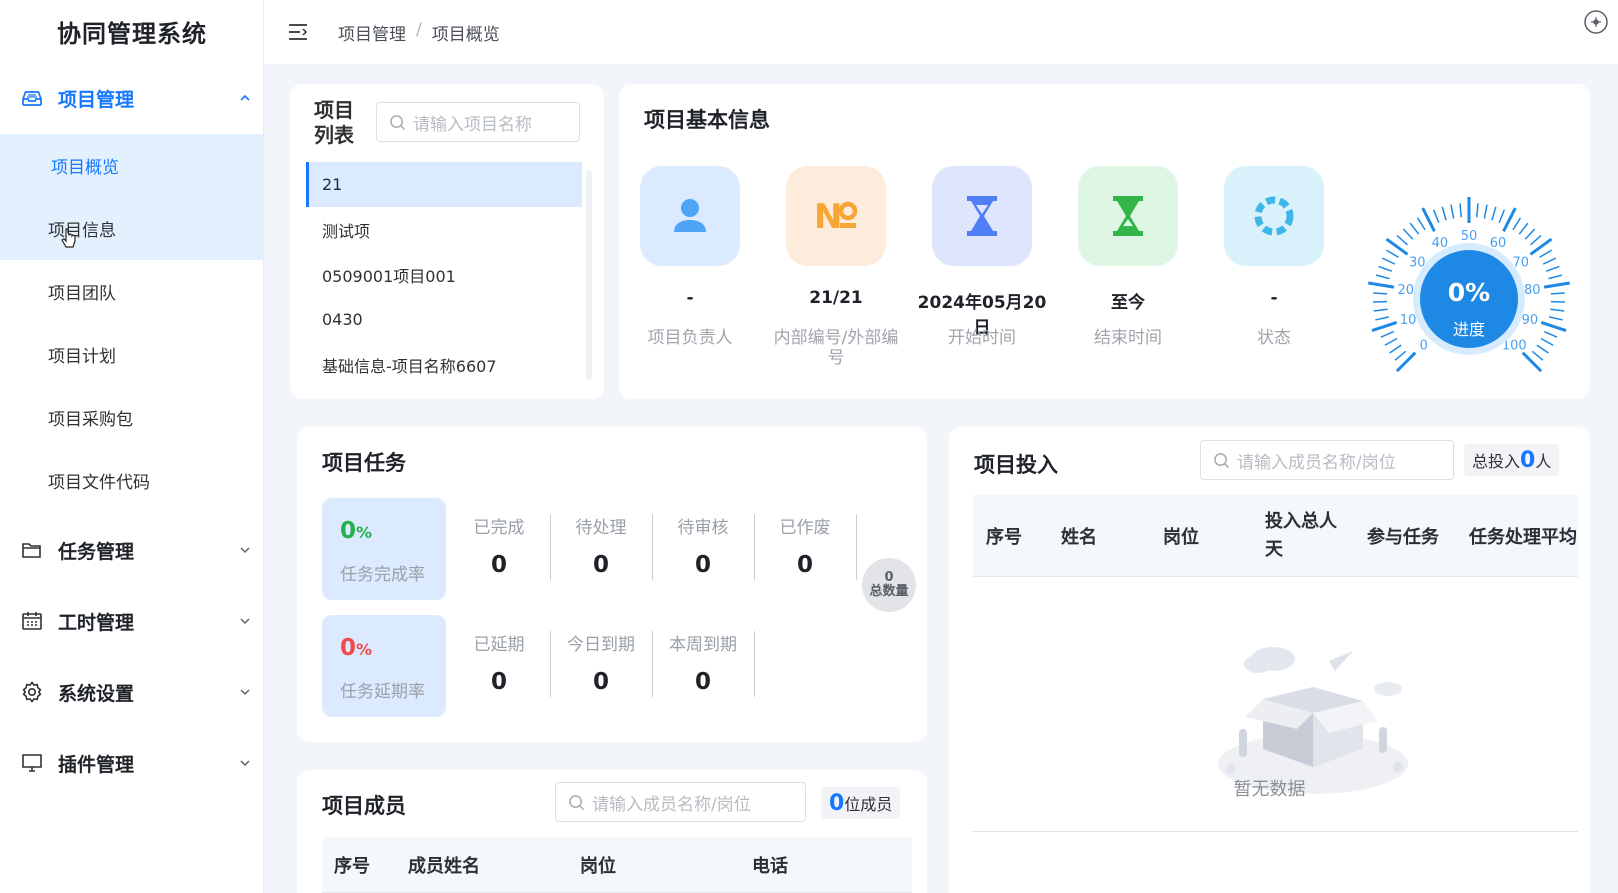 This screenshot has width=1618, height=893. What do you see at coordinates (132, 98) in the screenshot?
I see `menu-group-project-management: 项目管理` at bounding box center [132, 98].